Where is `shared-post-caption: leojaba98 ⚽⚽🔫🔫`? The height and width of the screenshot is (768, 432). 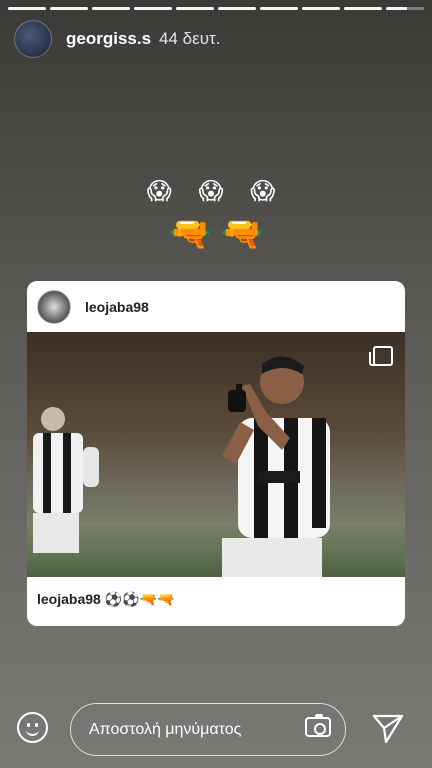
shared-post-caption: leojaba98 ⚽⚽🔫🔫 is located at coordinates (105, 599).